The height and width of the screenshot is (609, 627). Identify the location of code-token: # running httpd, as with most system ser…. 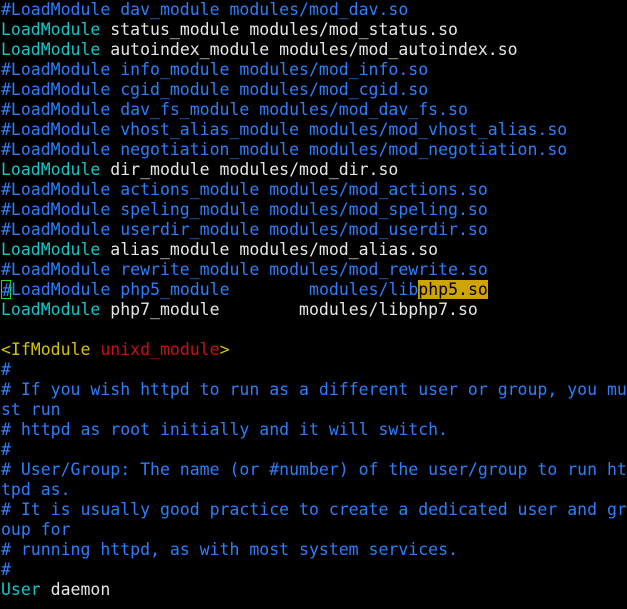
(229, 549).